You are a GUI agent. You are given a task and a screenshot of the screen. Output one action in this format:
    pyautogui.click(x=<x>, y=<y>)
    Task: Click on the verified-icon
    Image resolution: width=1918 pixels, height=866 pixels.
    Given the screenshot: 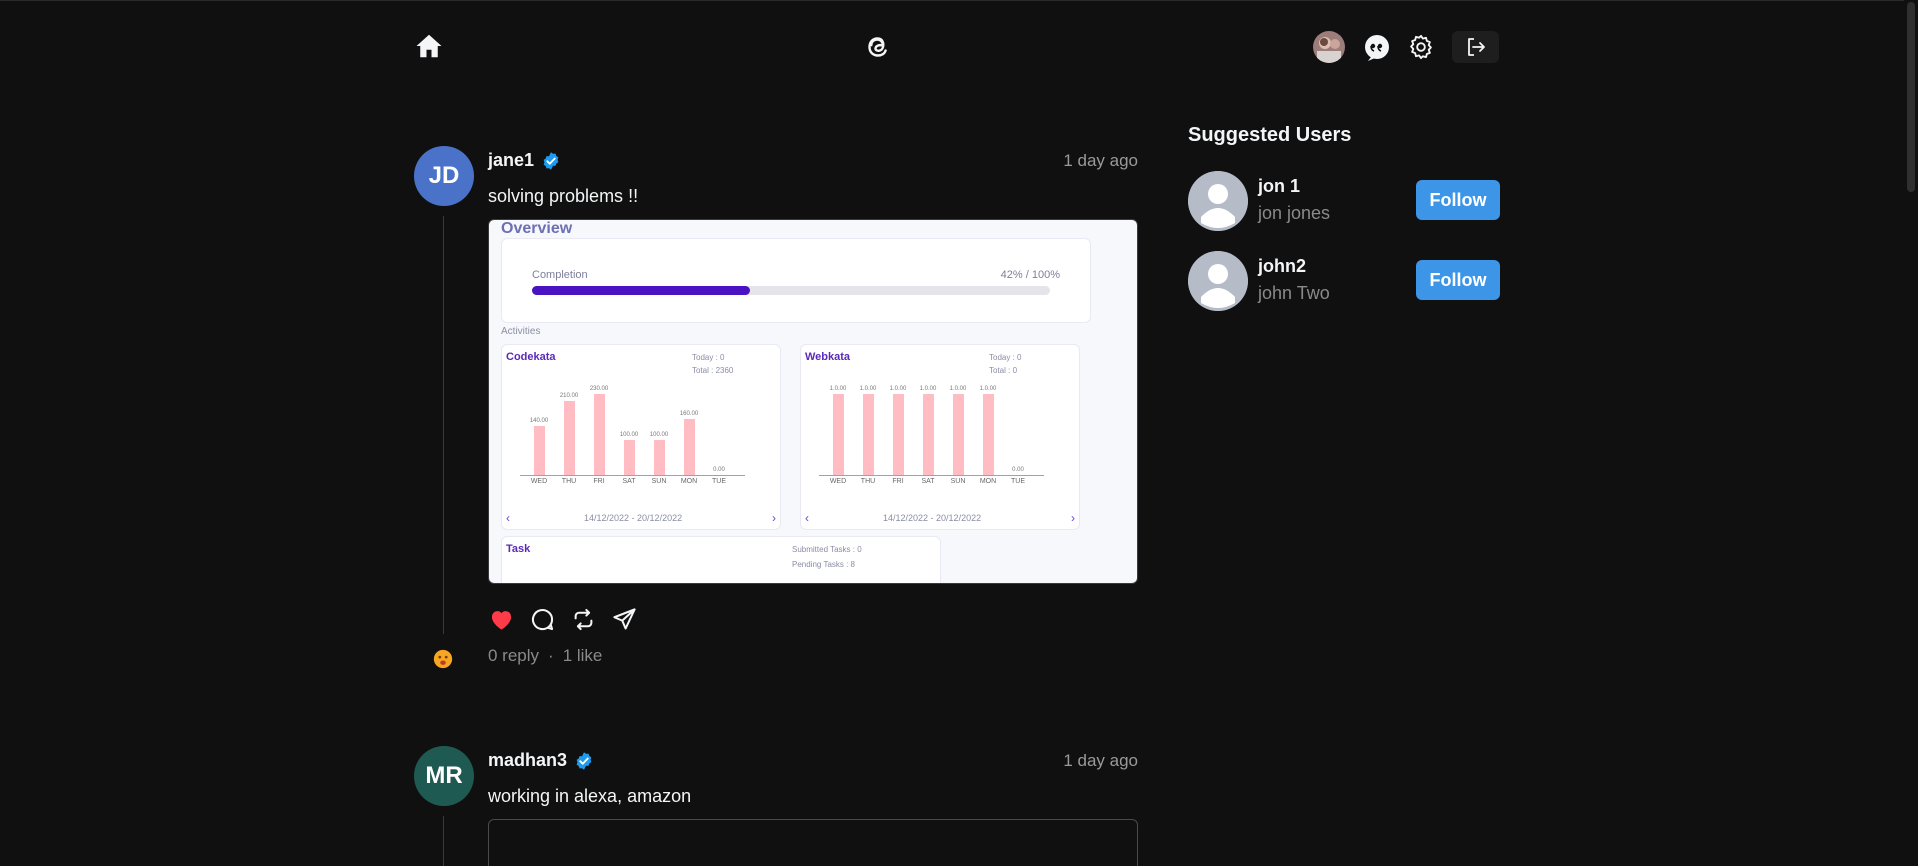 What is the action you would take?
    pyautogui.click(x=584, y=760)
    